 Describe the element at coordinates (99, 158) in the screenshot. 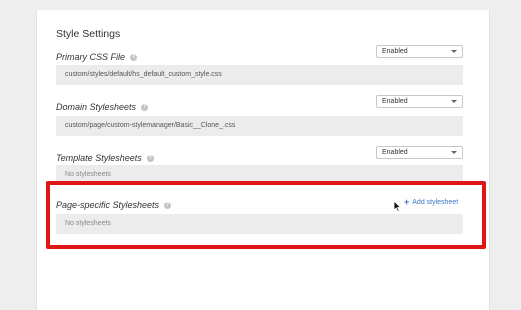

I see `template-stylesheets-label: Template Stylesheets` at that location.